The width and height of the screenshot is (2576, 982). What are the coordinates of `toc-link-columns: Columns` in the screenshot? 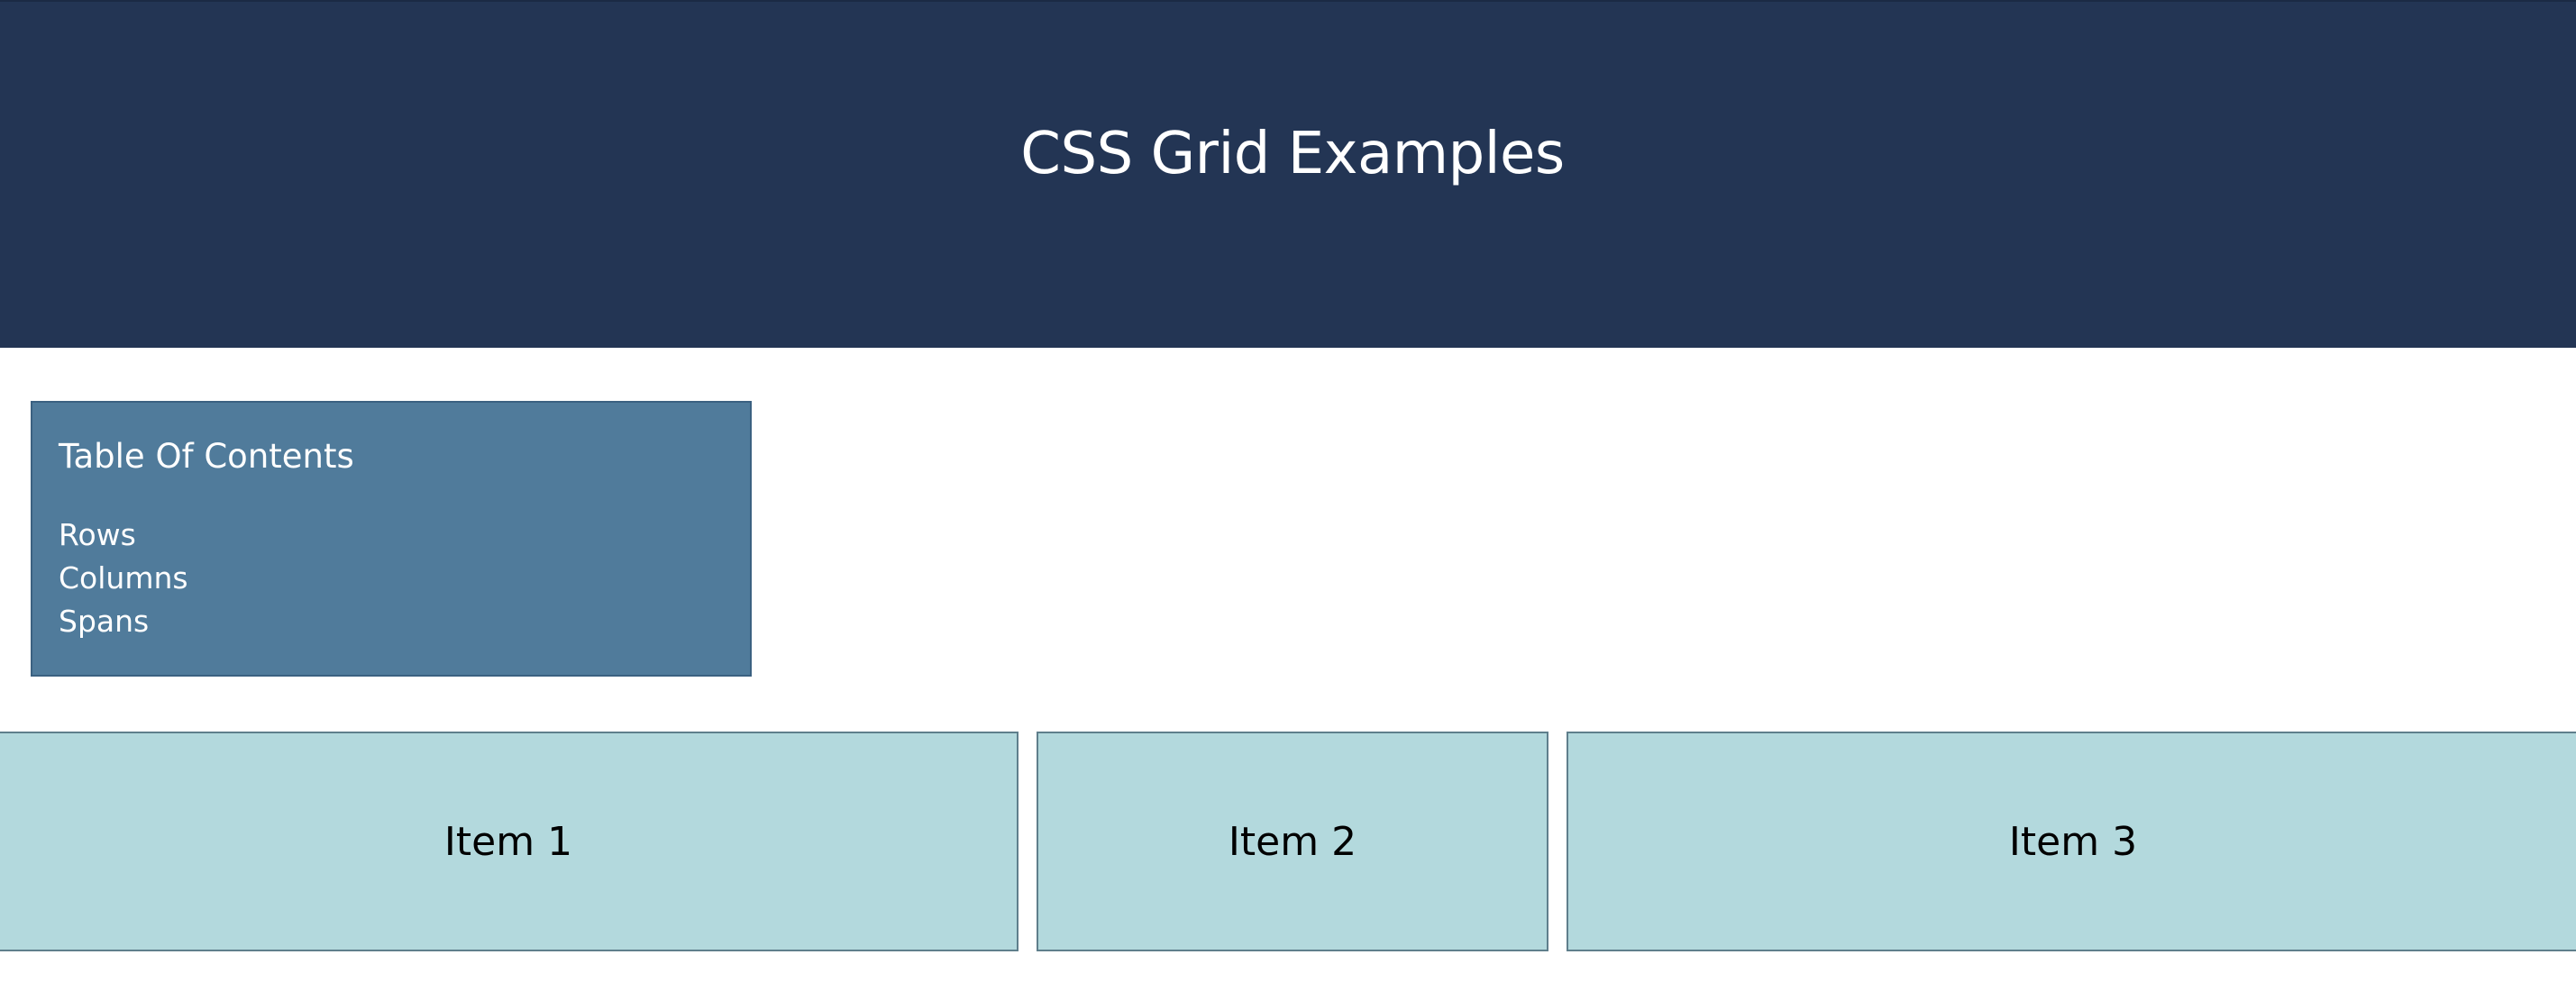 It's located at (123, 578).